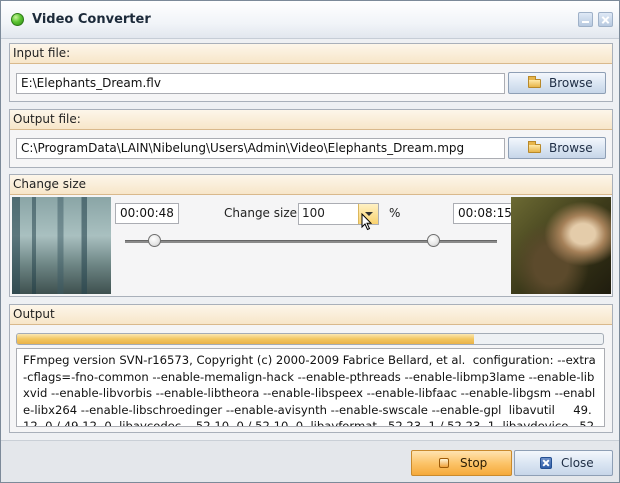 This screenshot has height=483, width=620. I want to click on input-browse-button: Browse, so click(557, 83).